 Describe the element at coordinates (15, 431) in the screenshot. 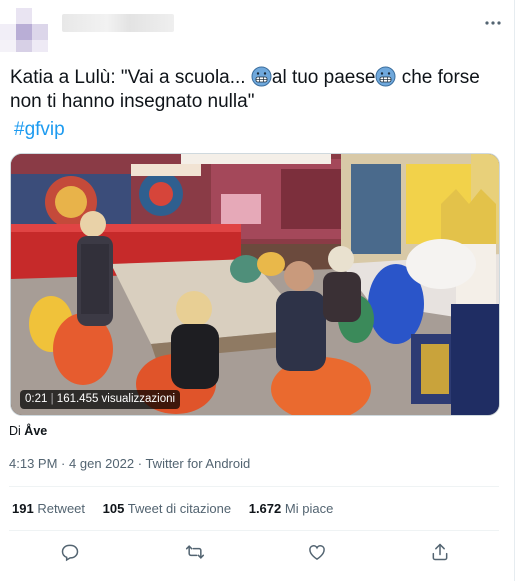

I see `attribution-prefix: Di` at that location.